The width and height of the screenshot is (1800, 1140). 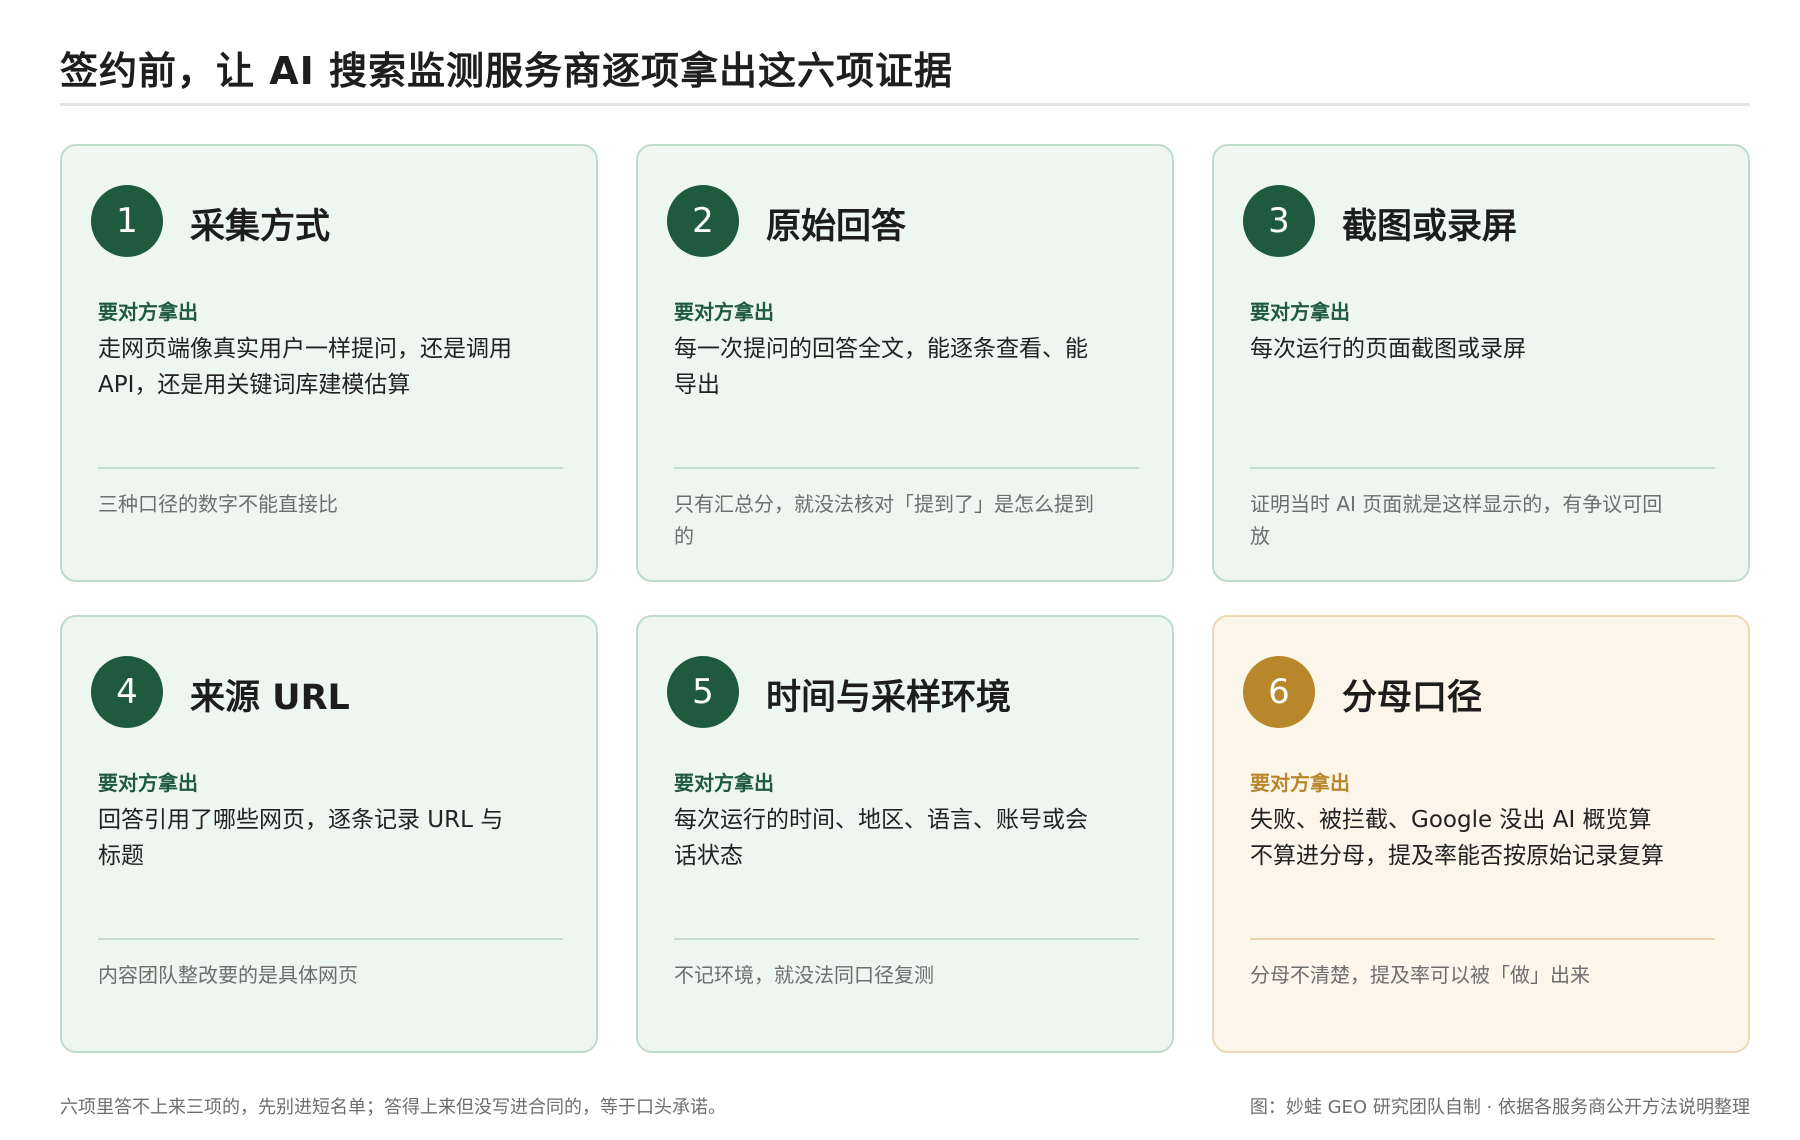 I want to click on card-note: 不记环境，就没法同口径复测, so click(x=804, y=975).